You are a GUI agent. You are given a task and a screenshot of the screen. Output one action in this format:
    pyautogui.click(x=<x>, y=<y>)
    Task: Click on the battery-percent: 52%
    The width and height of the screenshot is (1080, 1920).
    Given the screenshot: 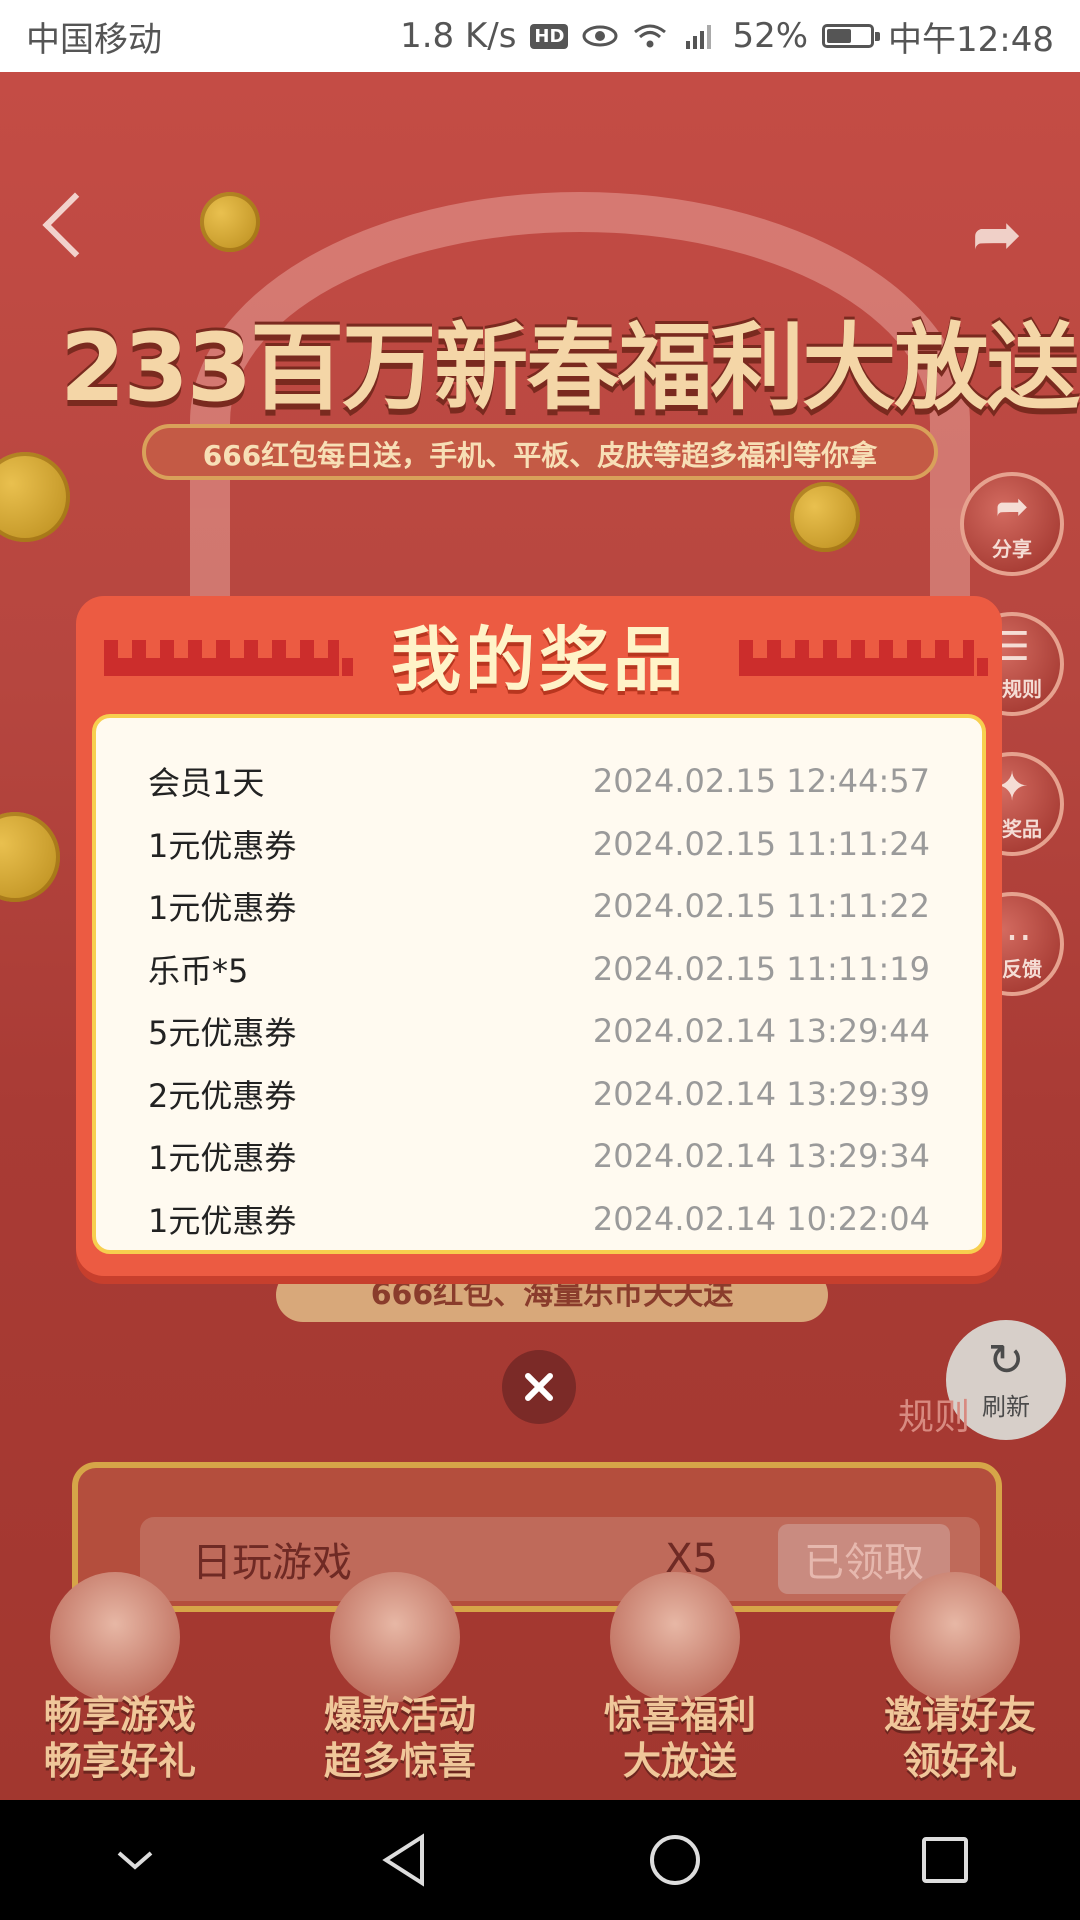 What is the action you would take?
    pyautogui.click(x=770, y=36)
    